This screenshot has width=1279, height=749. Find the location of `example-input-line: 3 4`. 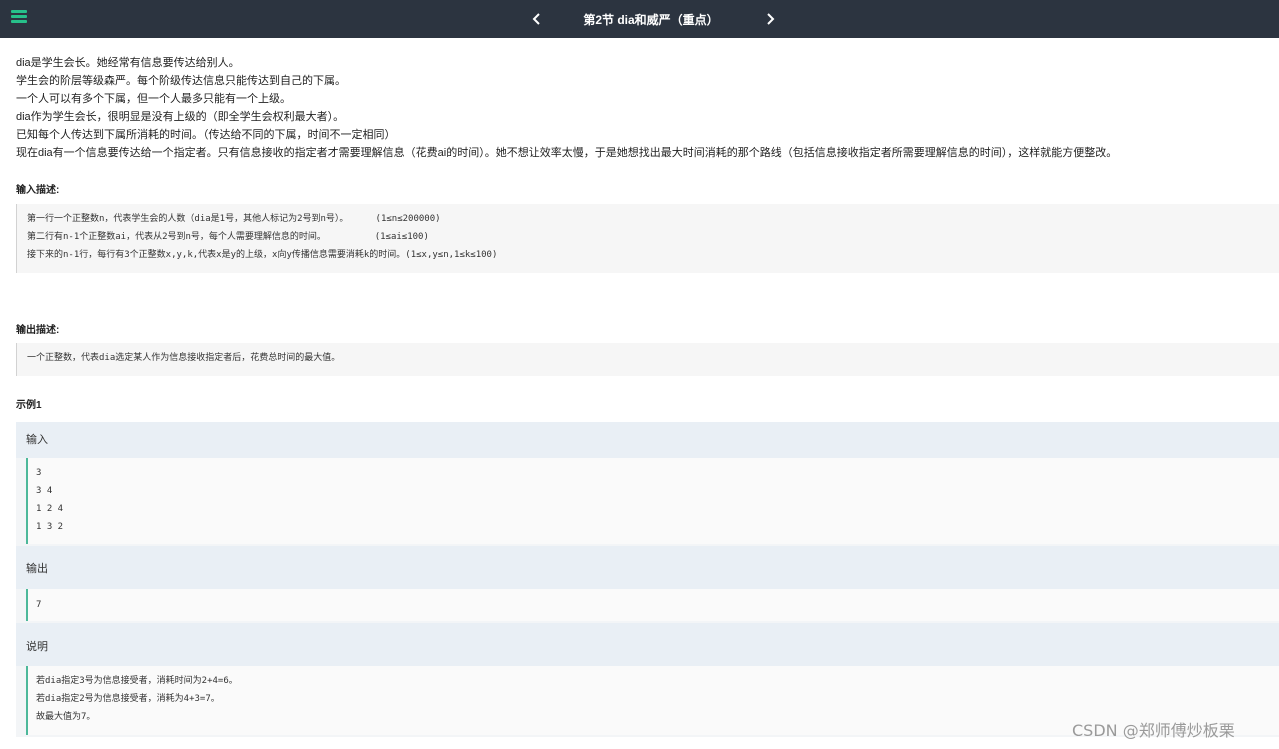

example-input-line: 3 4 is located at coordinates (44, 491).